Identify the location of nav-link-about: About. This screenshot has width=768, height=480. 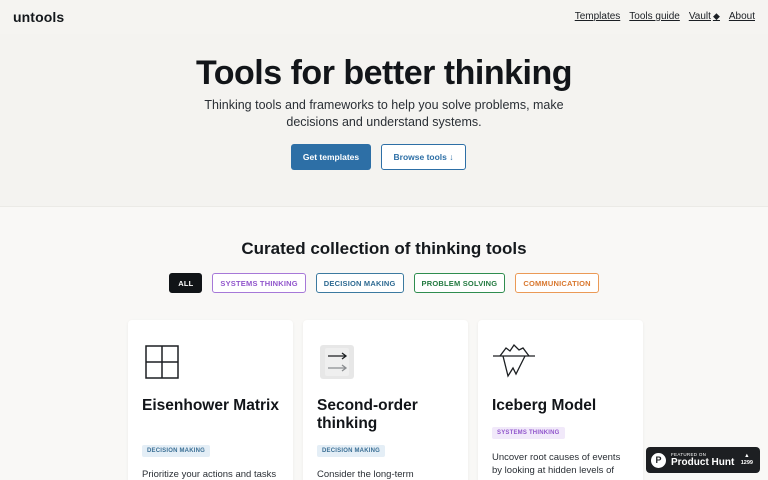
(742, 16).